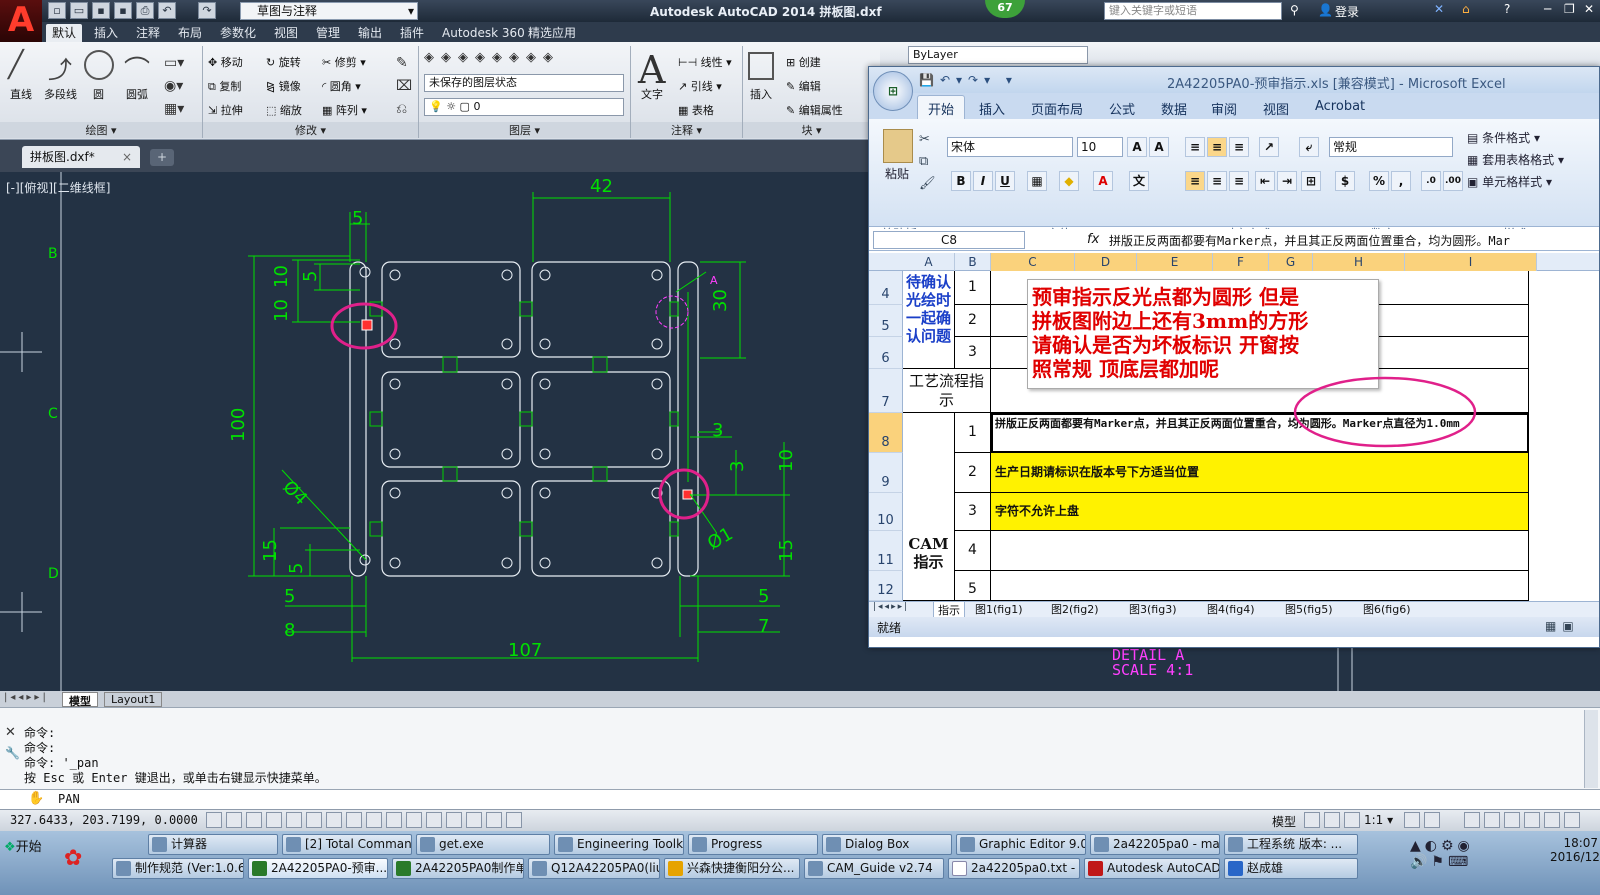 The image size is (1600, 895). What do you see at coordinates (104, 820) in the screenshot?
I see `coordinates-readout: 327.6433, 203.7199, 0.0000` at bounding box center [104, 820].